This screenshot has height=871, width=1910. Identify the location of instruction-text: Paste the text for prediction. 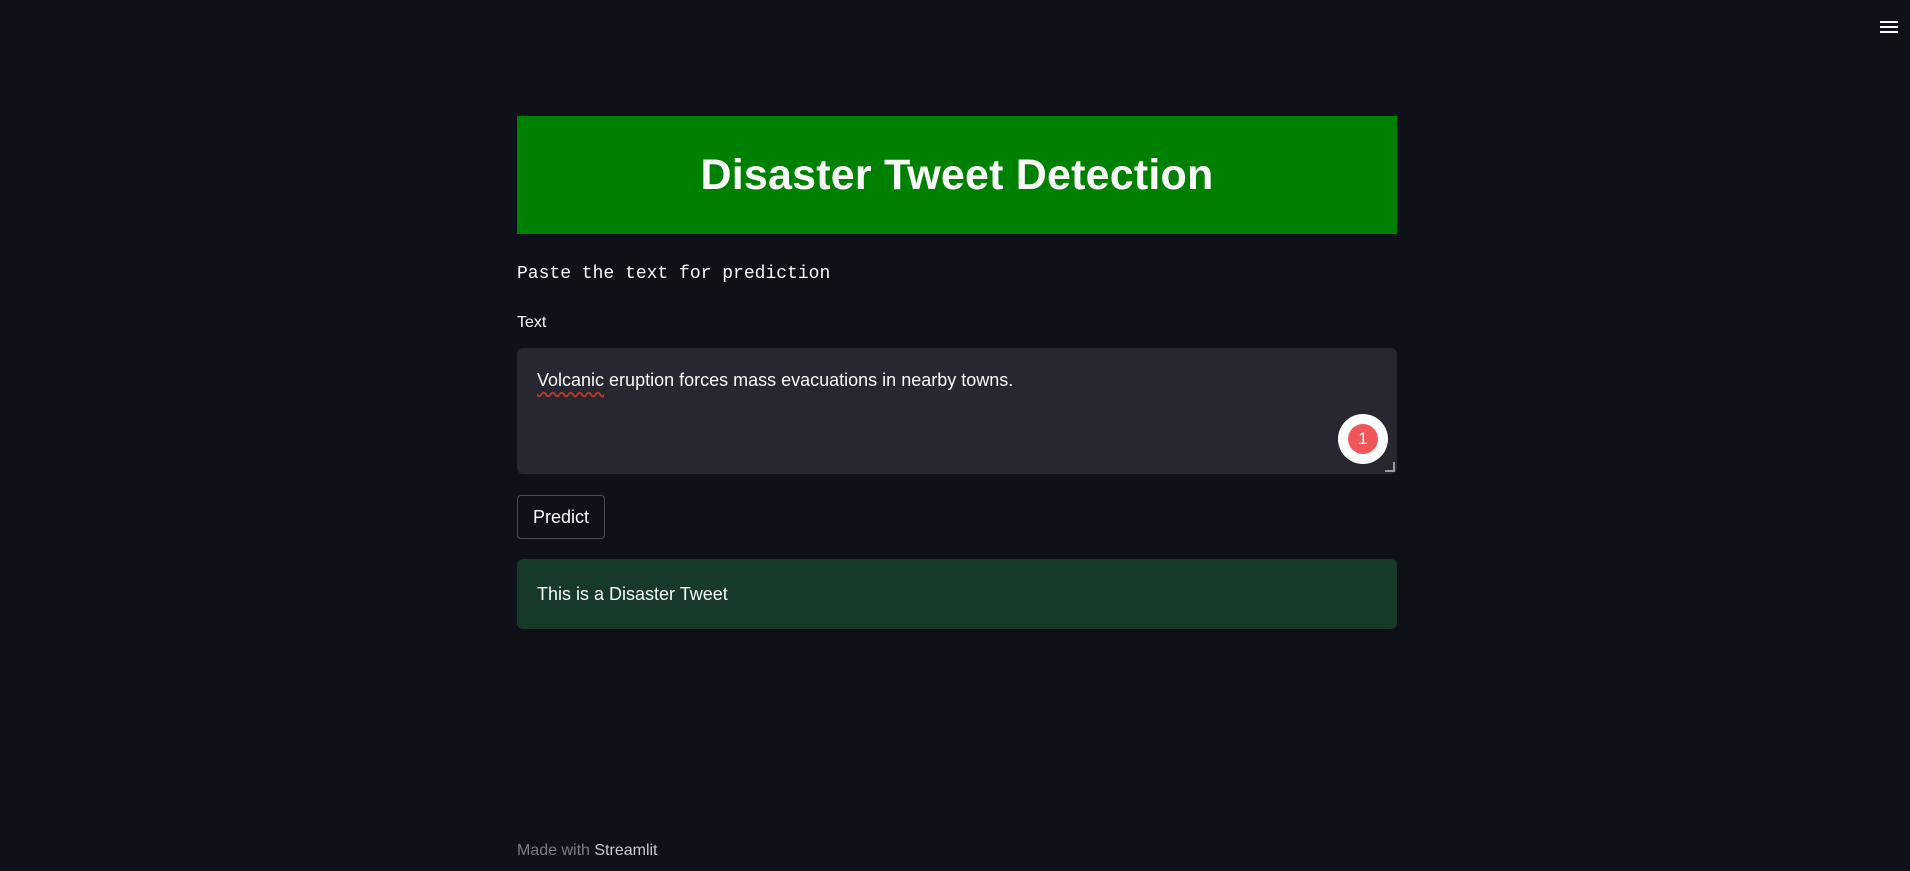
(674, 274).